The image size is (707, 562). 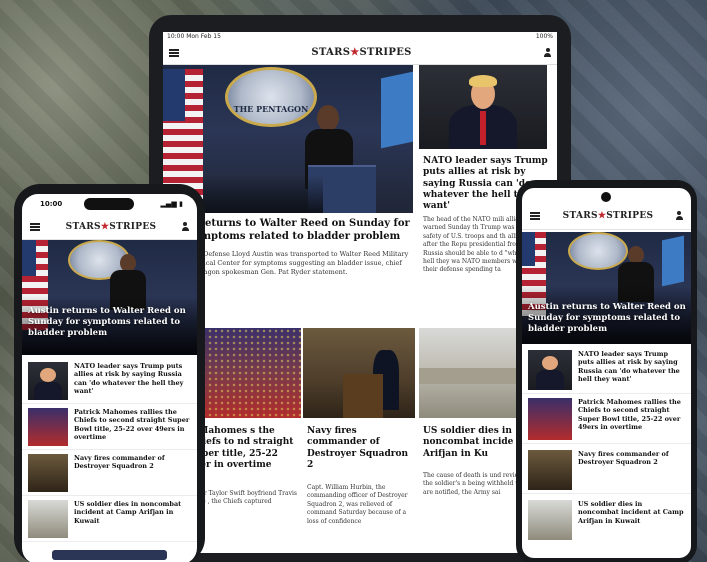 What do you see at coordinates (359, 373) in the screenshot?
I see `card-image-navy` at bounding box center [359, 373].